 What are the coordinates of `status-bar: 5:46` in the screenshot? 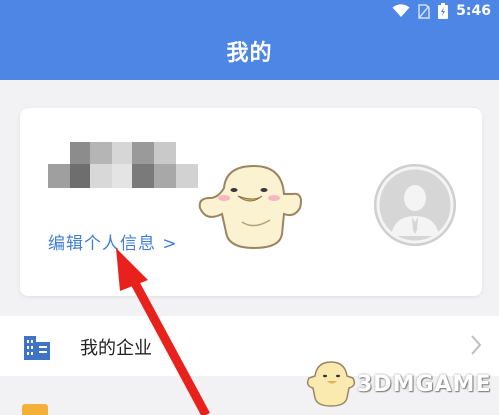 It's located at (249, 11).